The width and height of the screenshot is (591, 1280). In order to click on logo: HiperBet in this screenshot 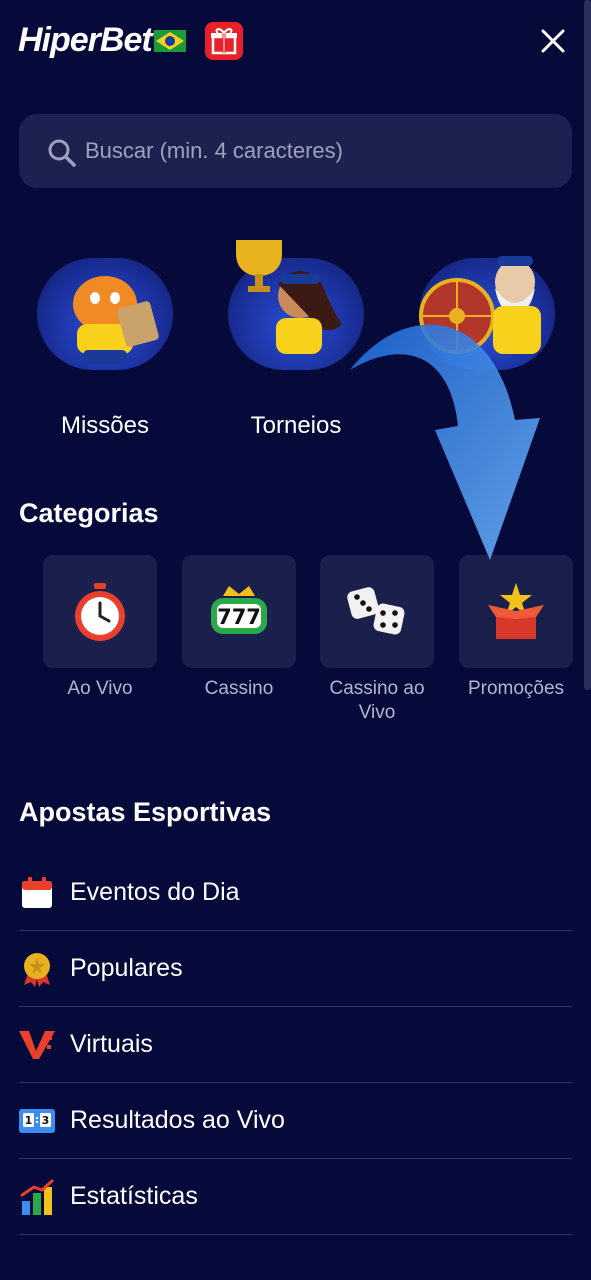, I will do `click(102, 40)`.